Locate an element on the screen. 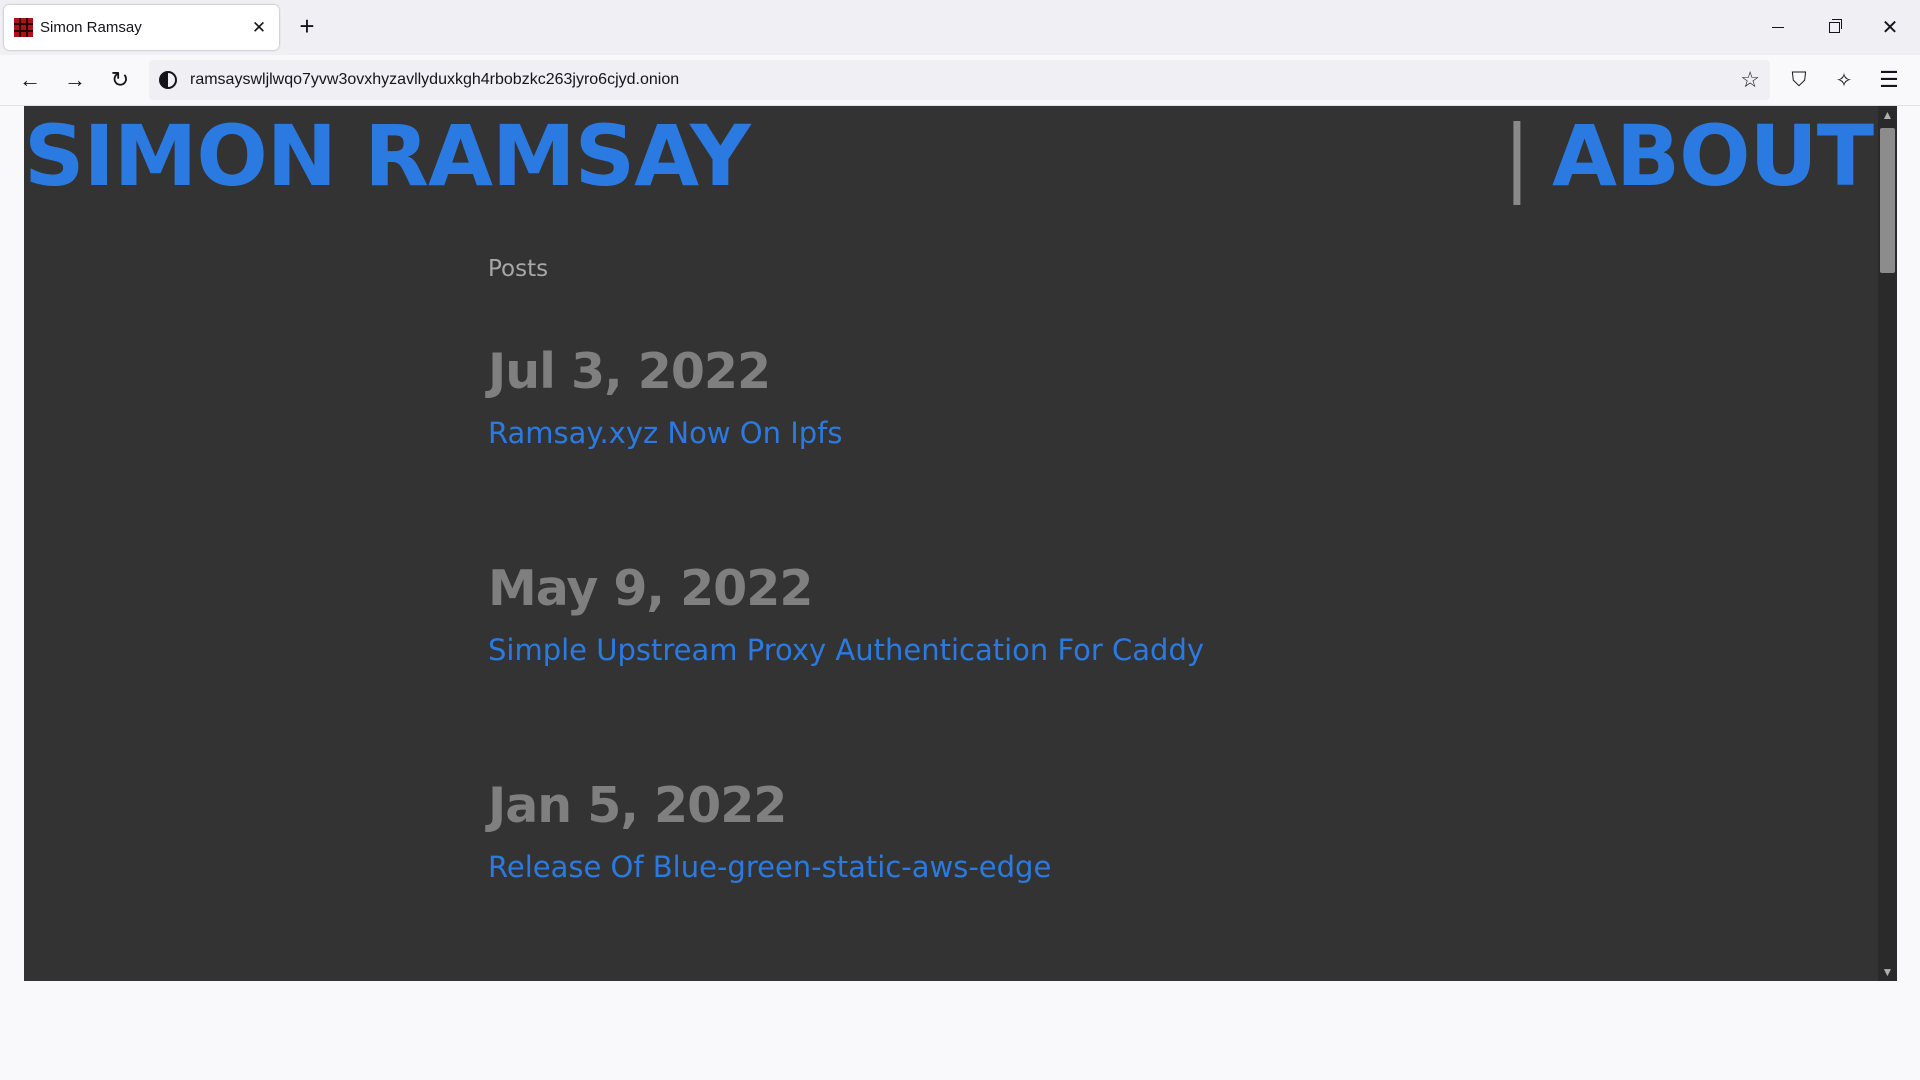 The height and width of the screenshot is (1080, 1920). minimize-icon is located at coordinates (1778, 27).